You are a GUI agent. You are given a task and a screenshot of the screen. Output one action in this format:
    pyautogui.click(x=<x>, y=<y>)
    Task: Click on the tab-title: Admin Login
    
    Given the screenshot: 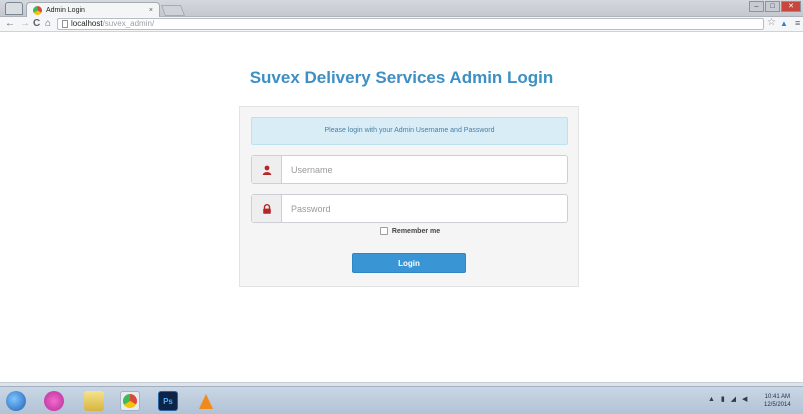 What is the action you would take?
    pyautogui.click(x=65, y=10)
    